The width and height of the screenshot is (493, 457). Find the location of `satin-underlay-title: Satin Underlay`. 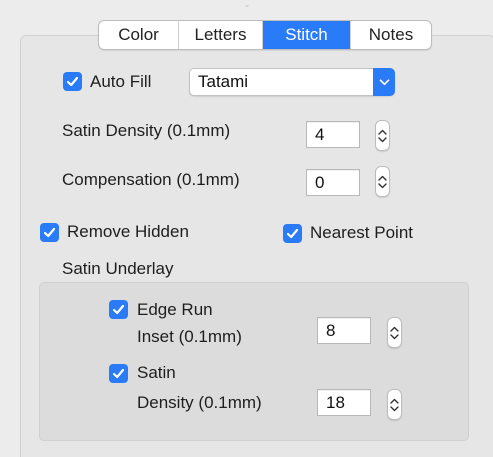

satin-underlay-title: Satin Underlay is located at coordinates (118, 268).